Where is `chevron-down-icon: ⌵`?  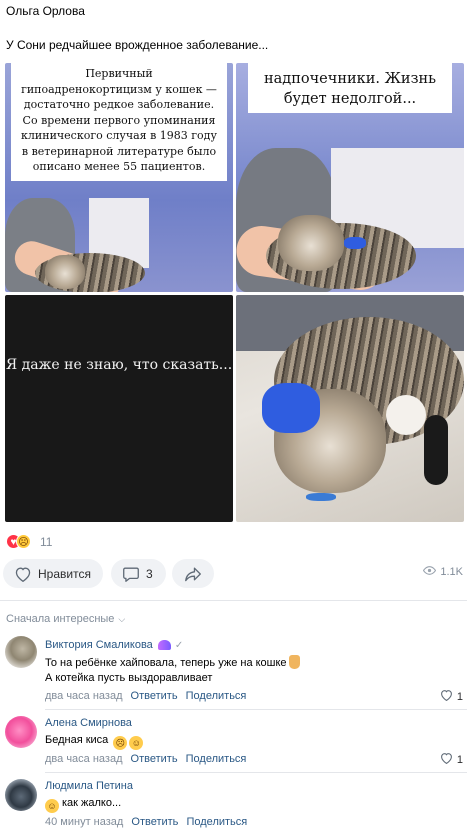
chevron-down-icon: ⌵ is located at coordinates (122, 618).